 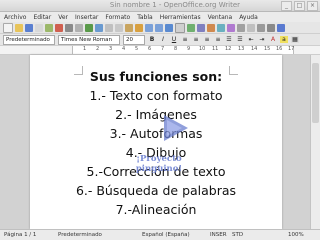 I want to click on ruler-number: 8, so click(x=176, y=49).